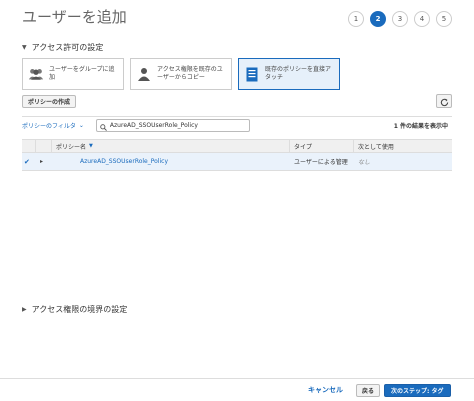 The image size is (474, 401). I want to click on permissions-section-header: ▼ アクセス許可の設定, so click(62, 47).